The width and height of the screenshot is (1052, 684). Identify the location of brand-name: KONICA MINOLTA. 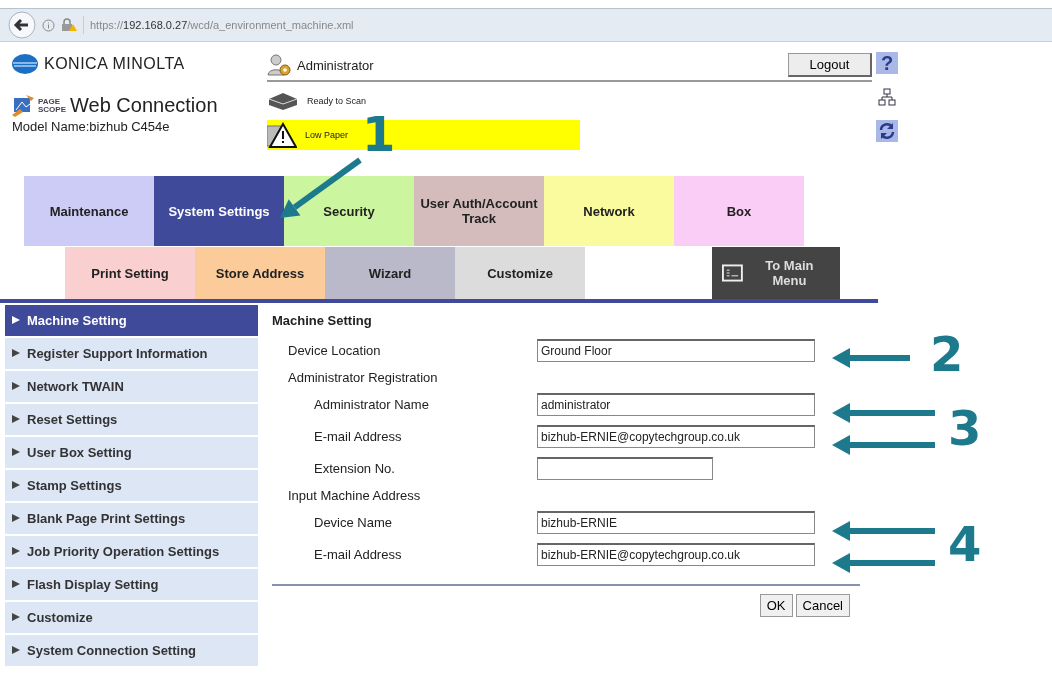
(114, 64).